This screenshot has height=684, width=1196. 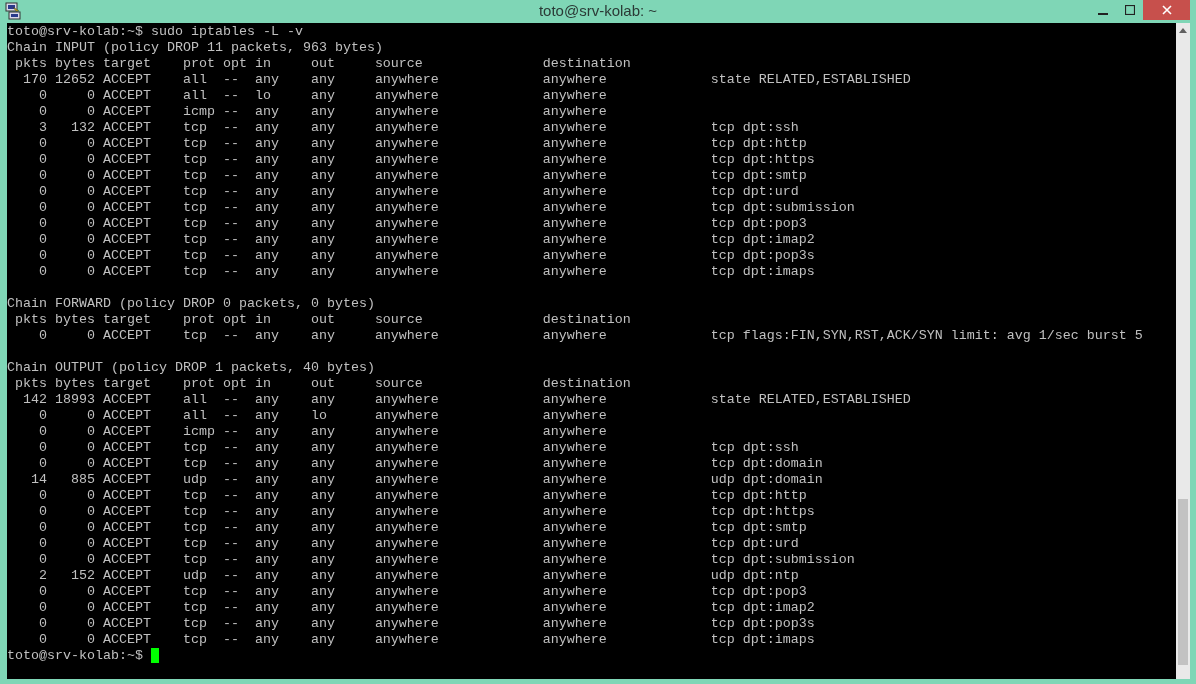 I want to click on scroll-up-icon, so click(x=1183, y=30).